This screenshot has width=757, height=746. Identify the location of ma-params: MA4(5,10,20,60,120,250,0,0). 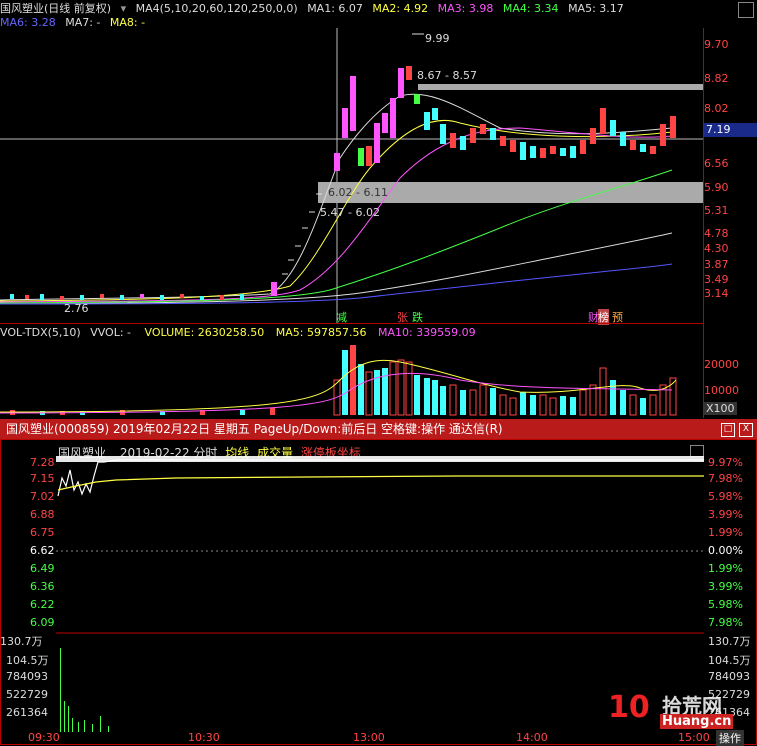
(217, 8).